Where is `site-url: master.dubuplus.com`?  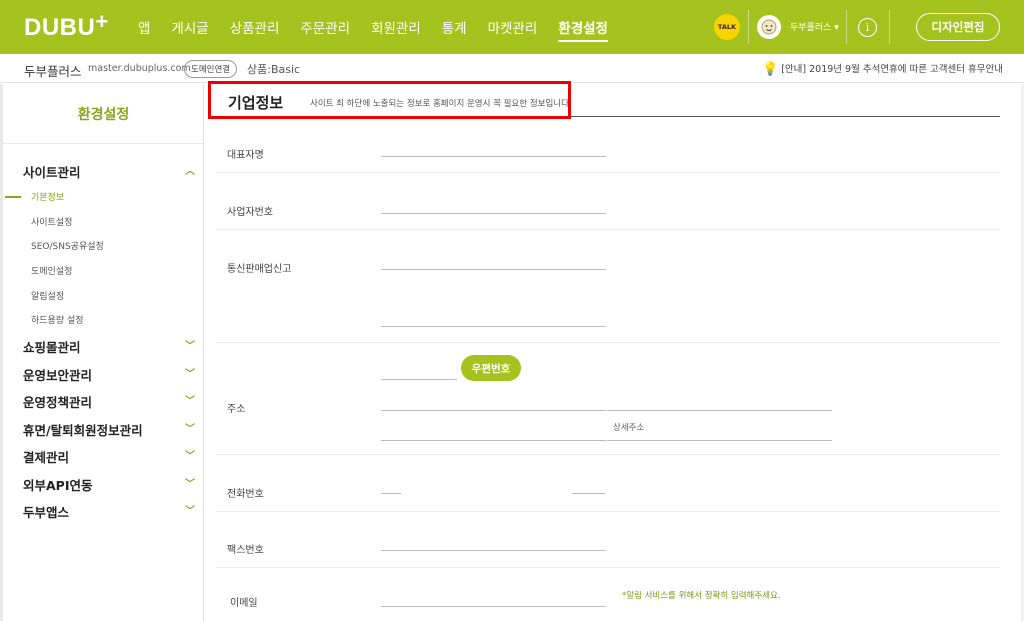 site-url: master.dubuplus.com is located at coordinates (139, 68).